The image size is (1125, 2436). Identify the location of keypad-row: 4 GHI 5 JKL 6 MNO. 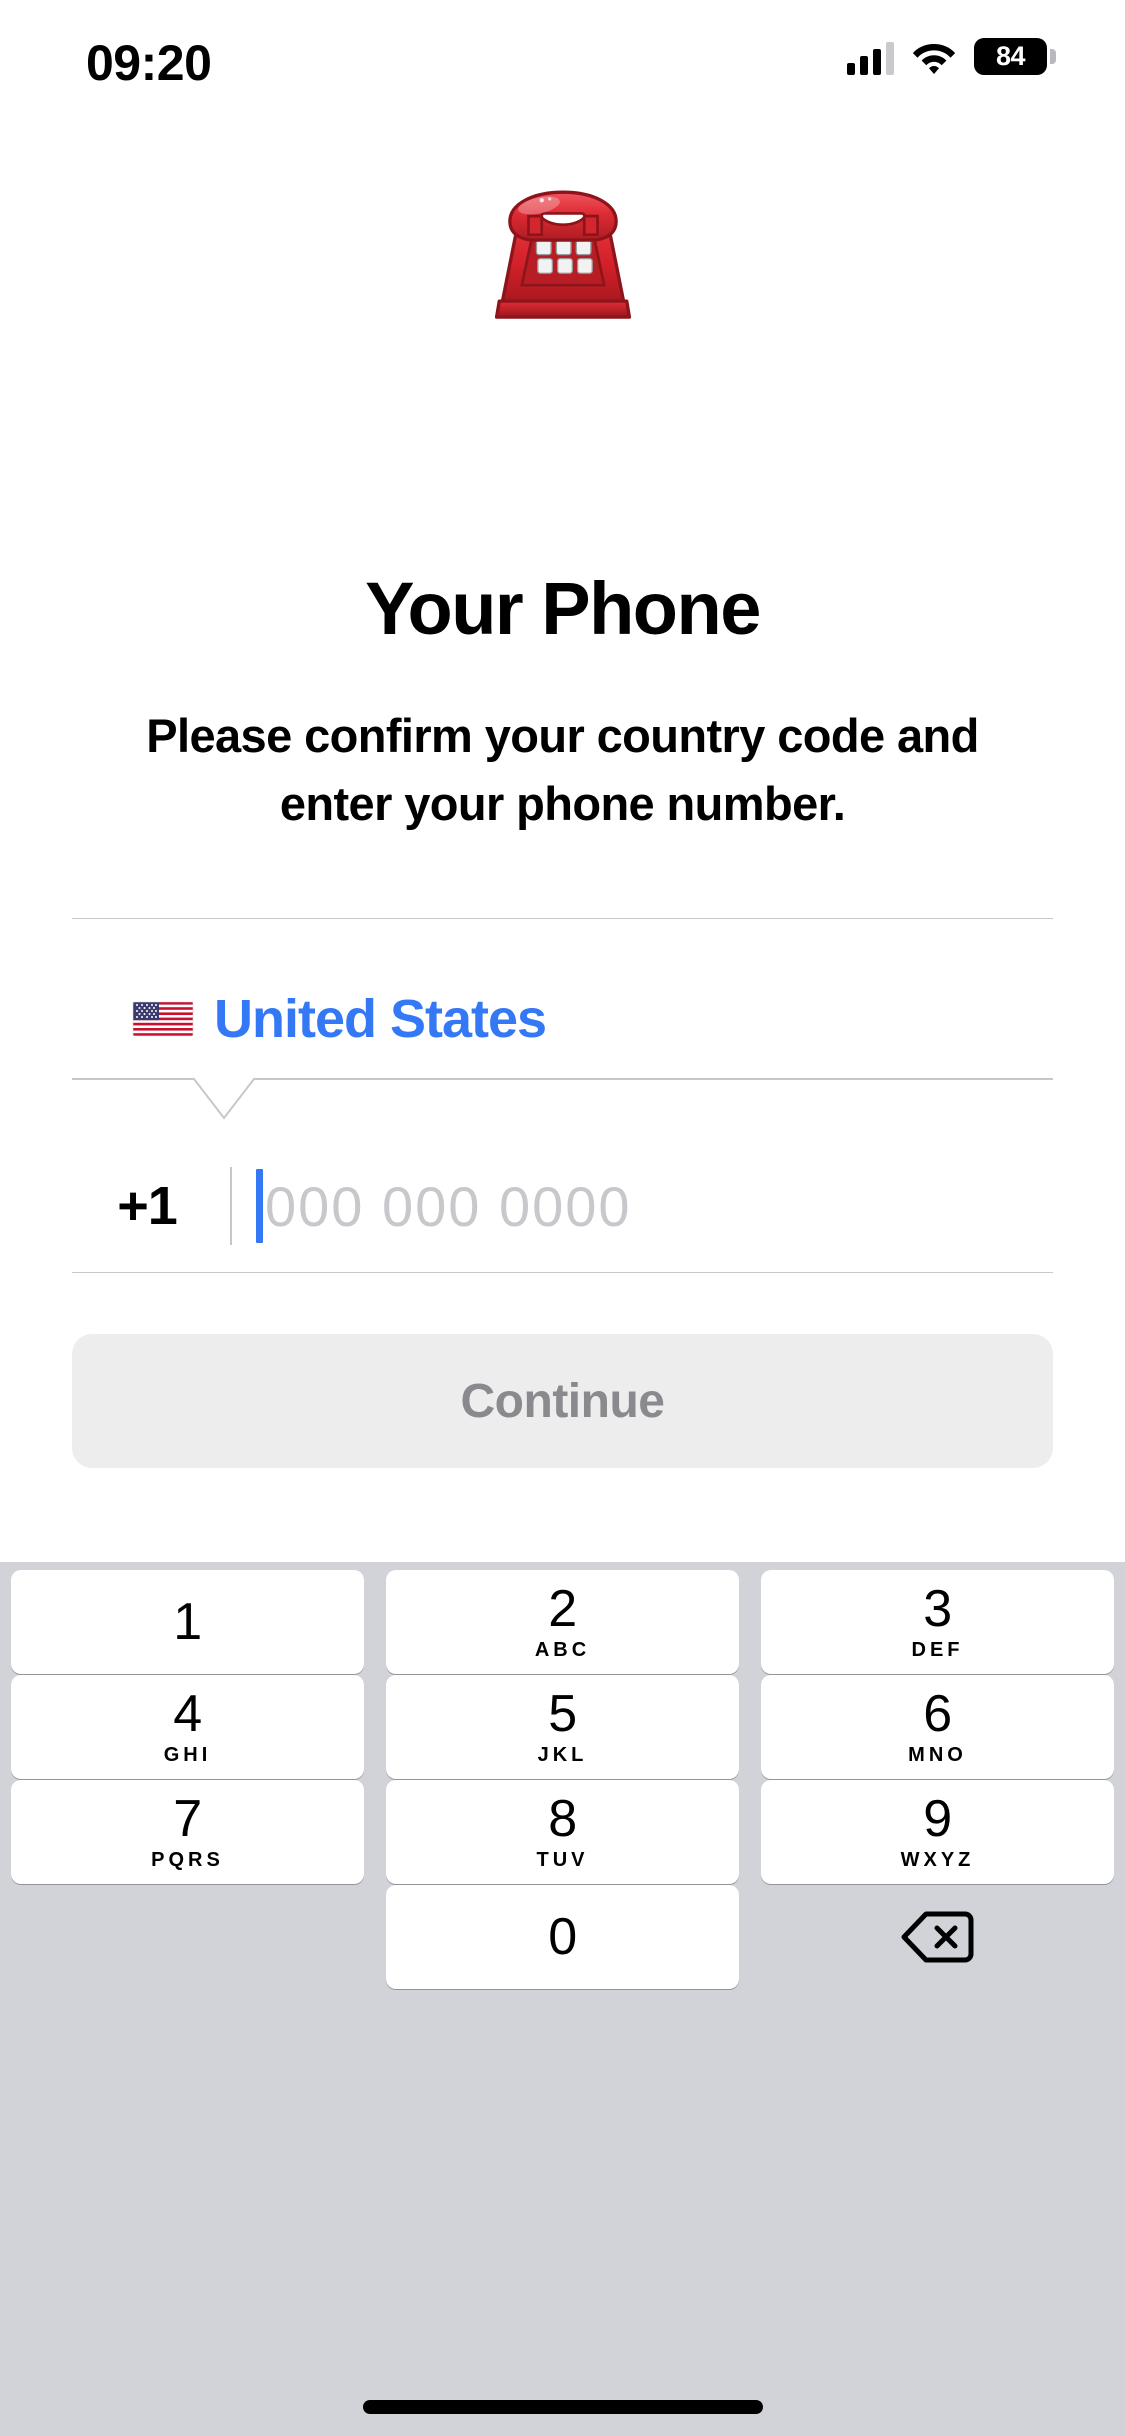
(562, 1730).